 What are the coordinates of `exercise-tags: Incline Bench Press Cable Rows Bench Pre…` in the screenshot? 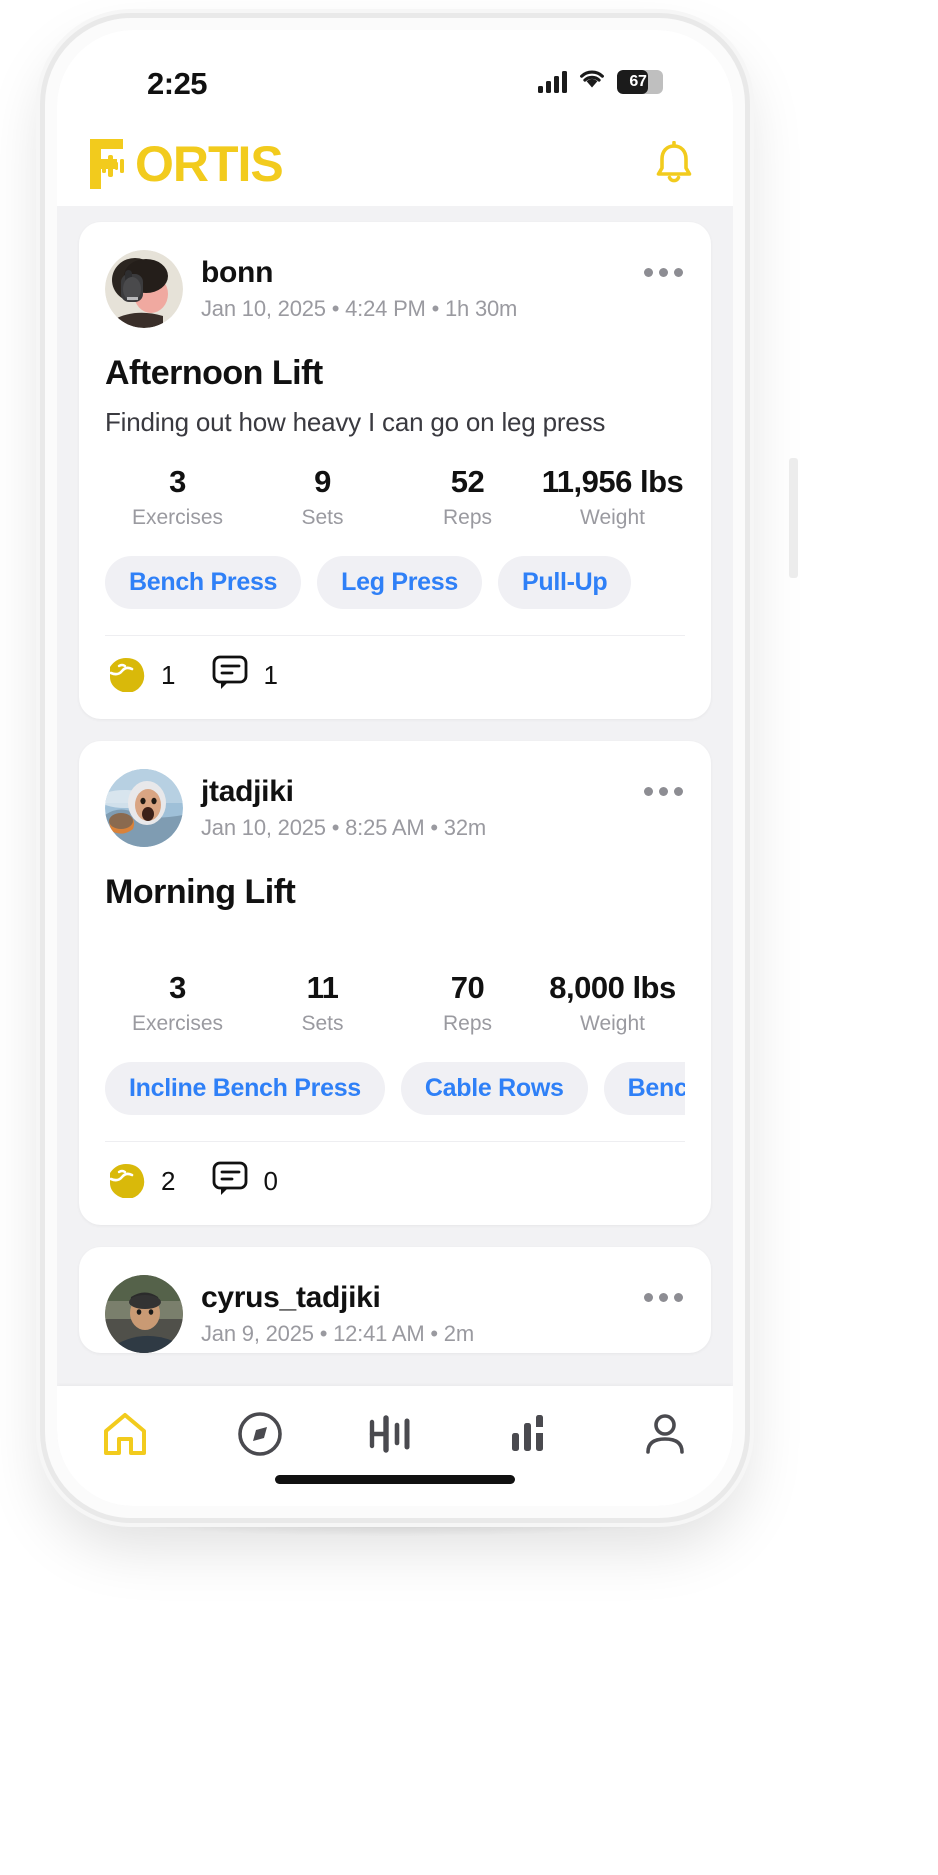 It's located at (395, 1088).